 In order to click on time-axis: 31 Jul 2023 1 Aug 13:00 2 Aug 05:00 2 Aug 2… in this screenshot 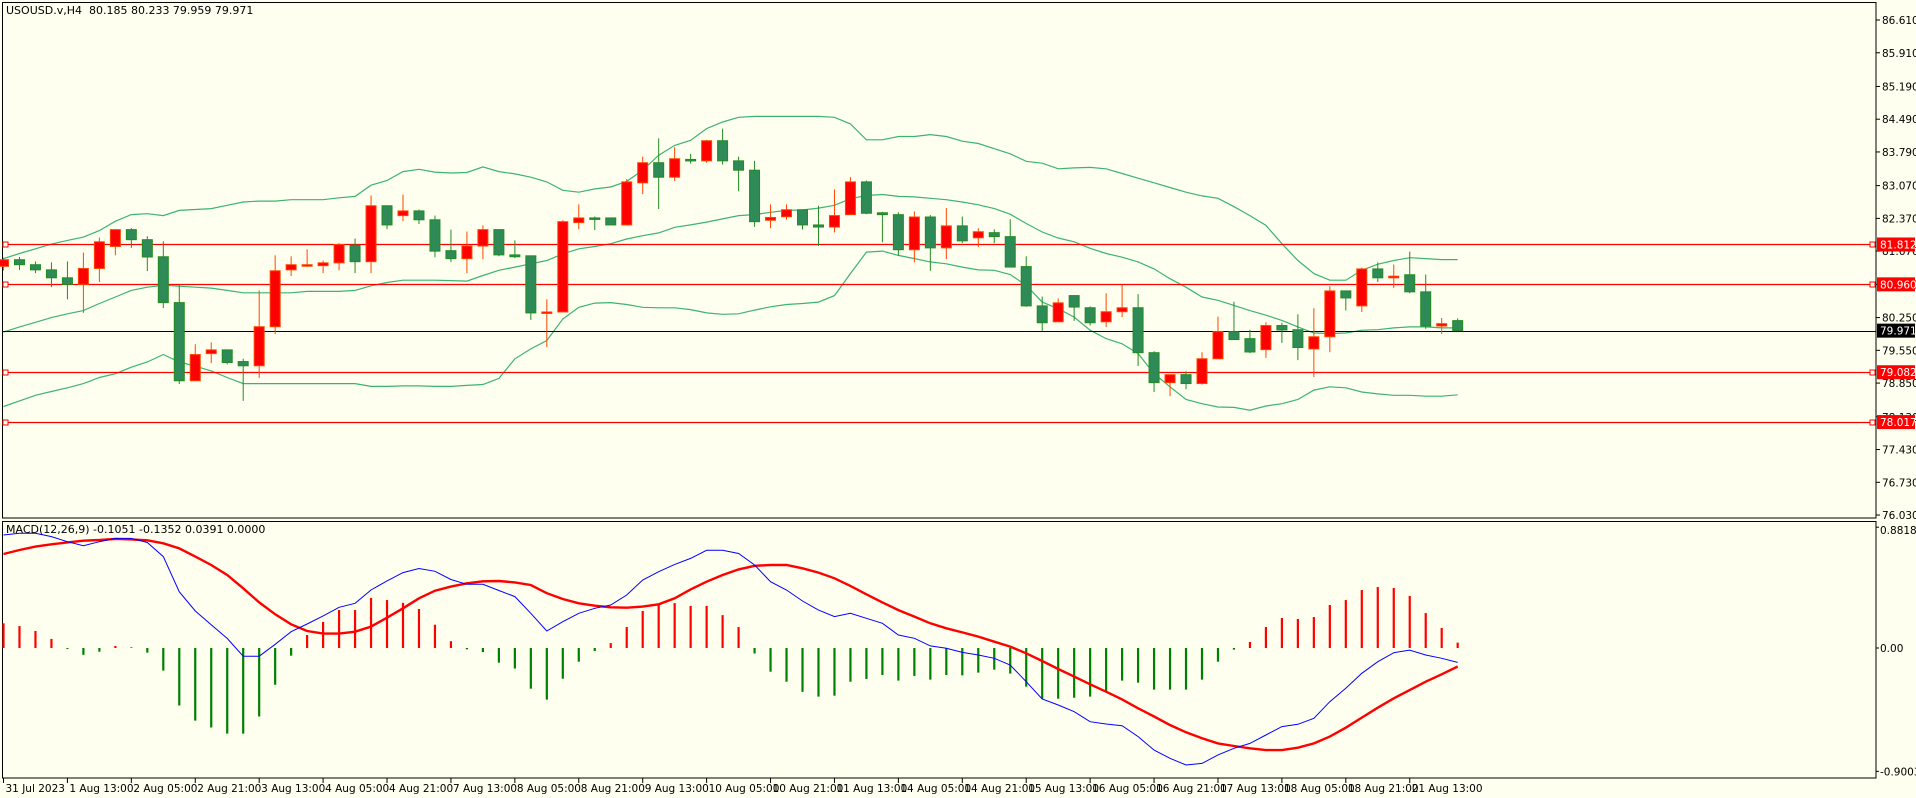, I will do `click(743, 786)`.